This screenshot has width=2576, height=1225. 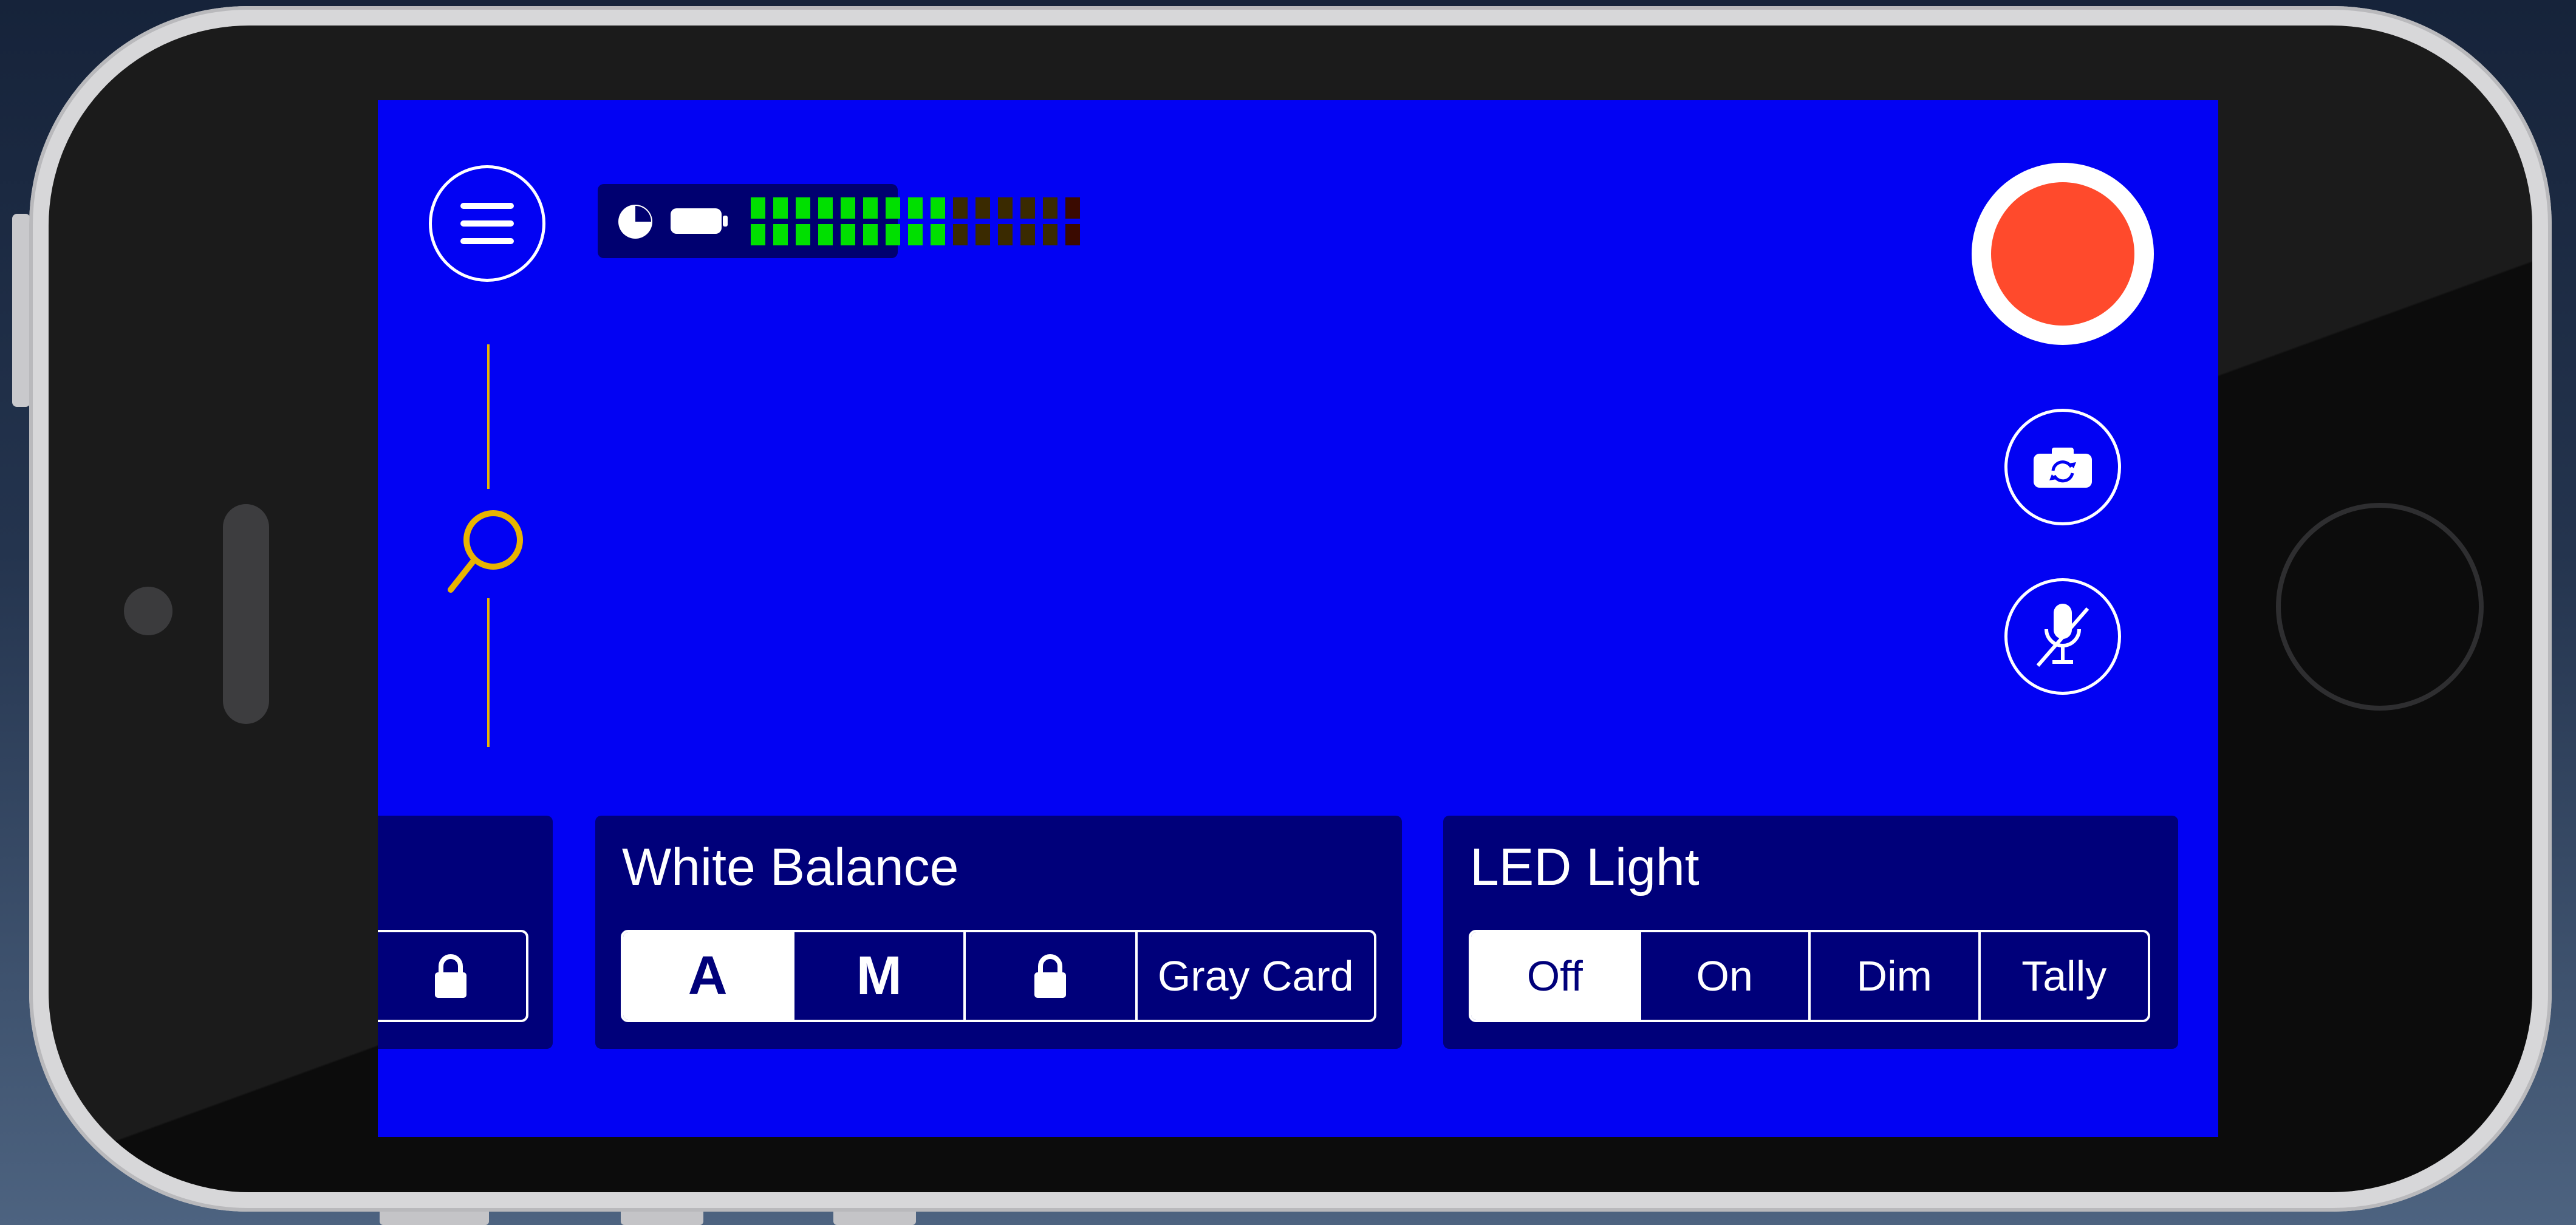 I want to click on white-balance-manual: M, so click(x=877, y=976).